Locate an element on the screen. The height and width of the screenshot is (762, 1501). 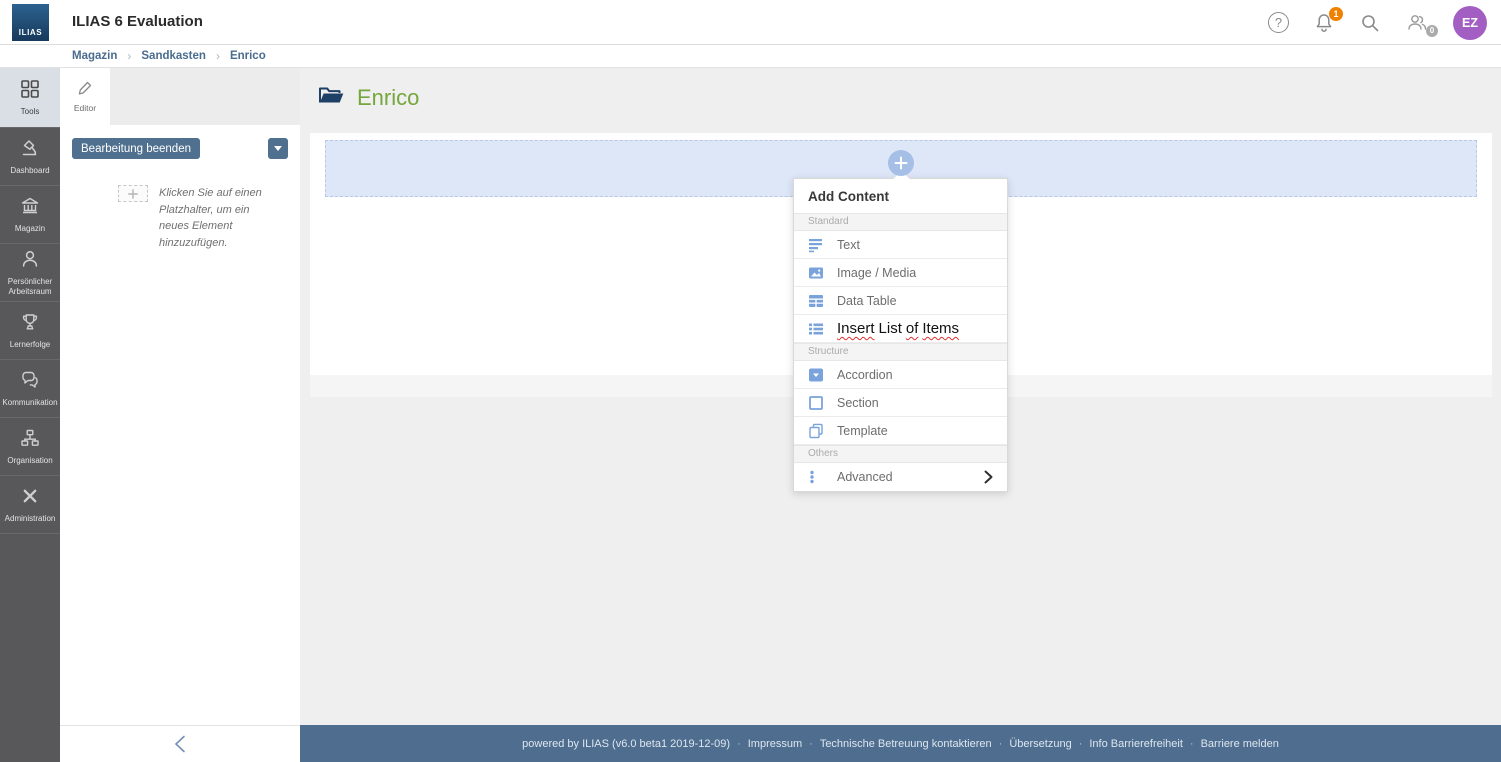
finish-editing-button: Bearbeitung beenden is located at coordinates (136, 148).